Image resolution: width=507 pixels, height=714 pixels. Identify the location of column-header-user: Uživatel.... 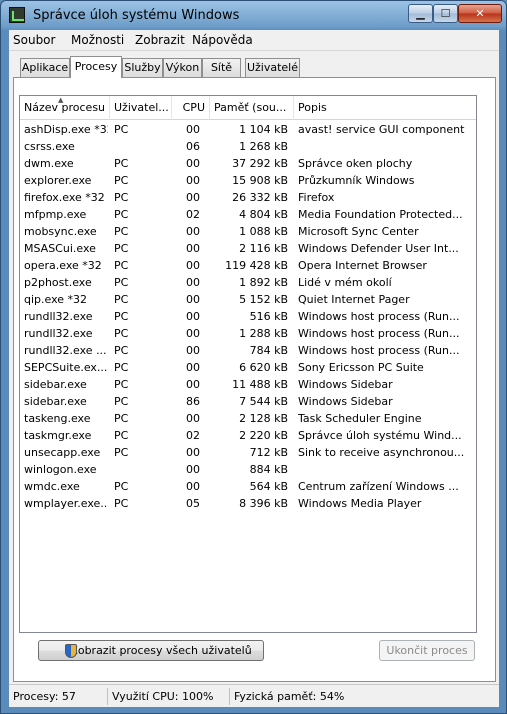
(141, 108).